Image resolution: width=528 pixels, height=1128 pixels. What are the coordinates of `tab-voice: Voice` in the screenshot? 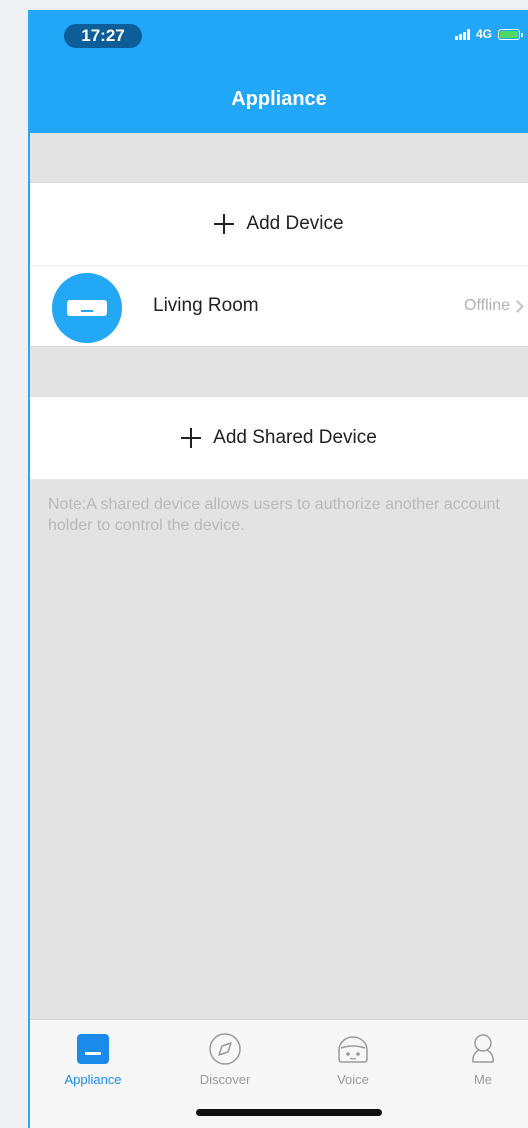 It's located at (353, 1059).